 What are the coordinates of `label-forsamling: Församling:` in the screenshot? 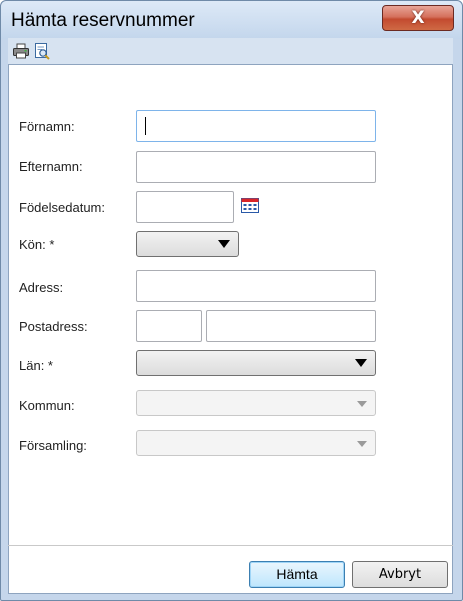 It's located at (53, 445).